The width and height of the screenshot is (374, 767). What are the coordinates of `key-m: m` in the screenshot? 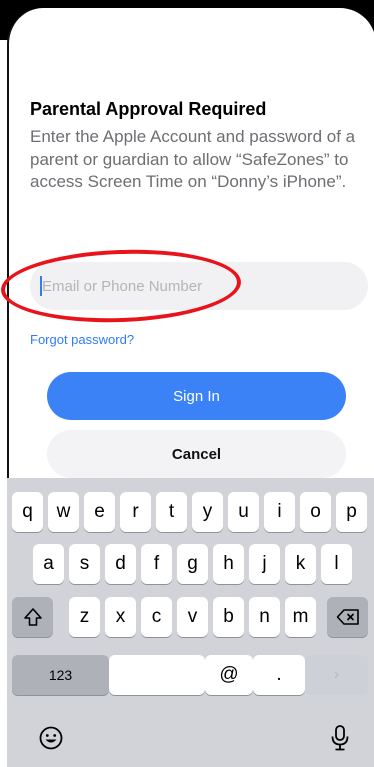 It's located at (300, 617).